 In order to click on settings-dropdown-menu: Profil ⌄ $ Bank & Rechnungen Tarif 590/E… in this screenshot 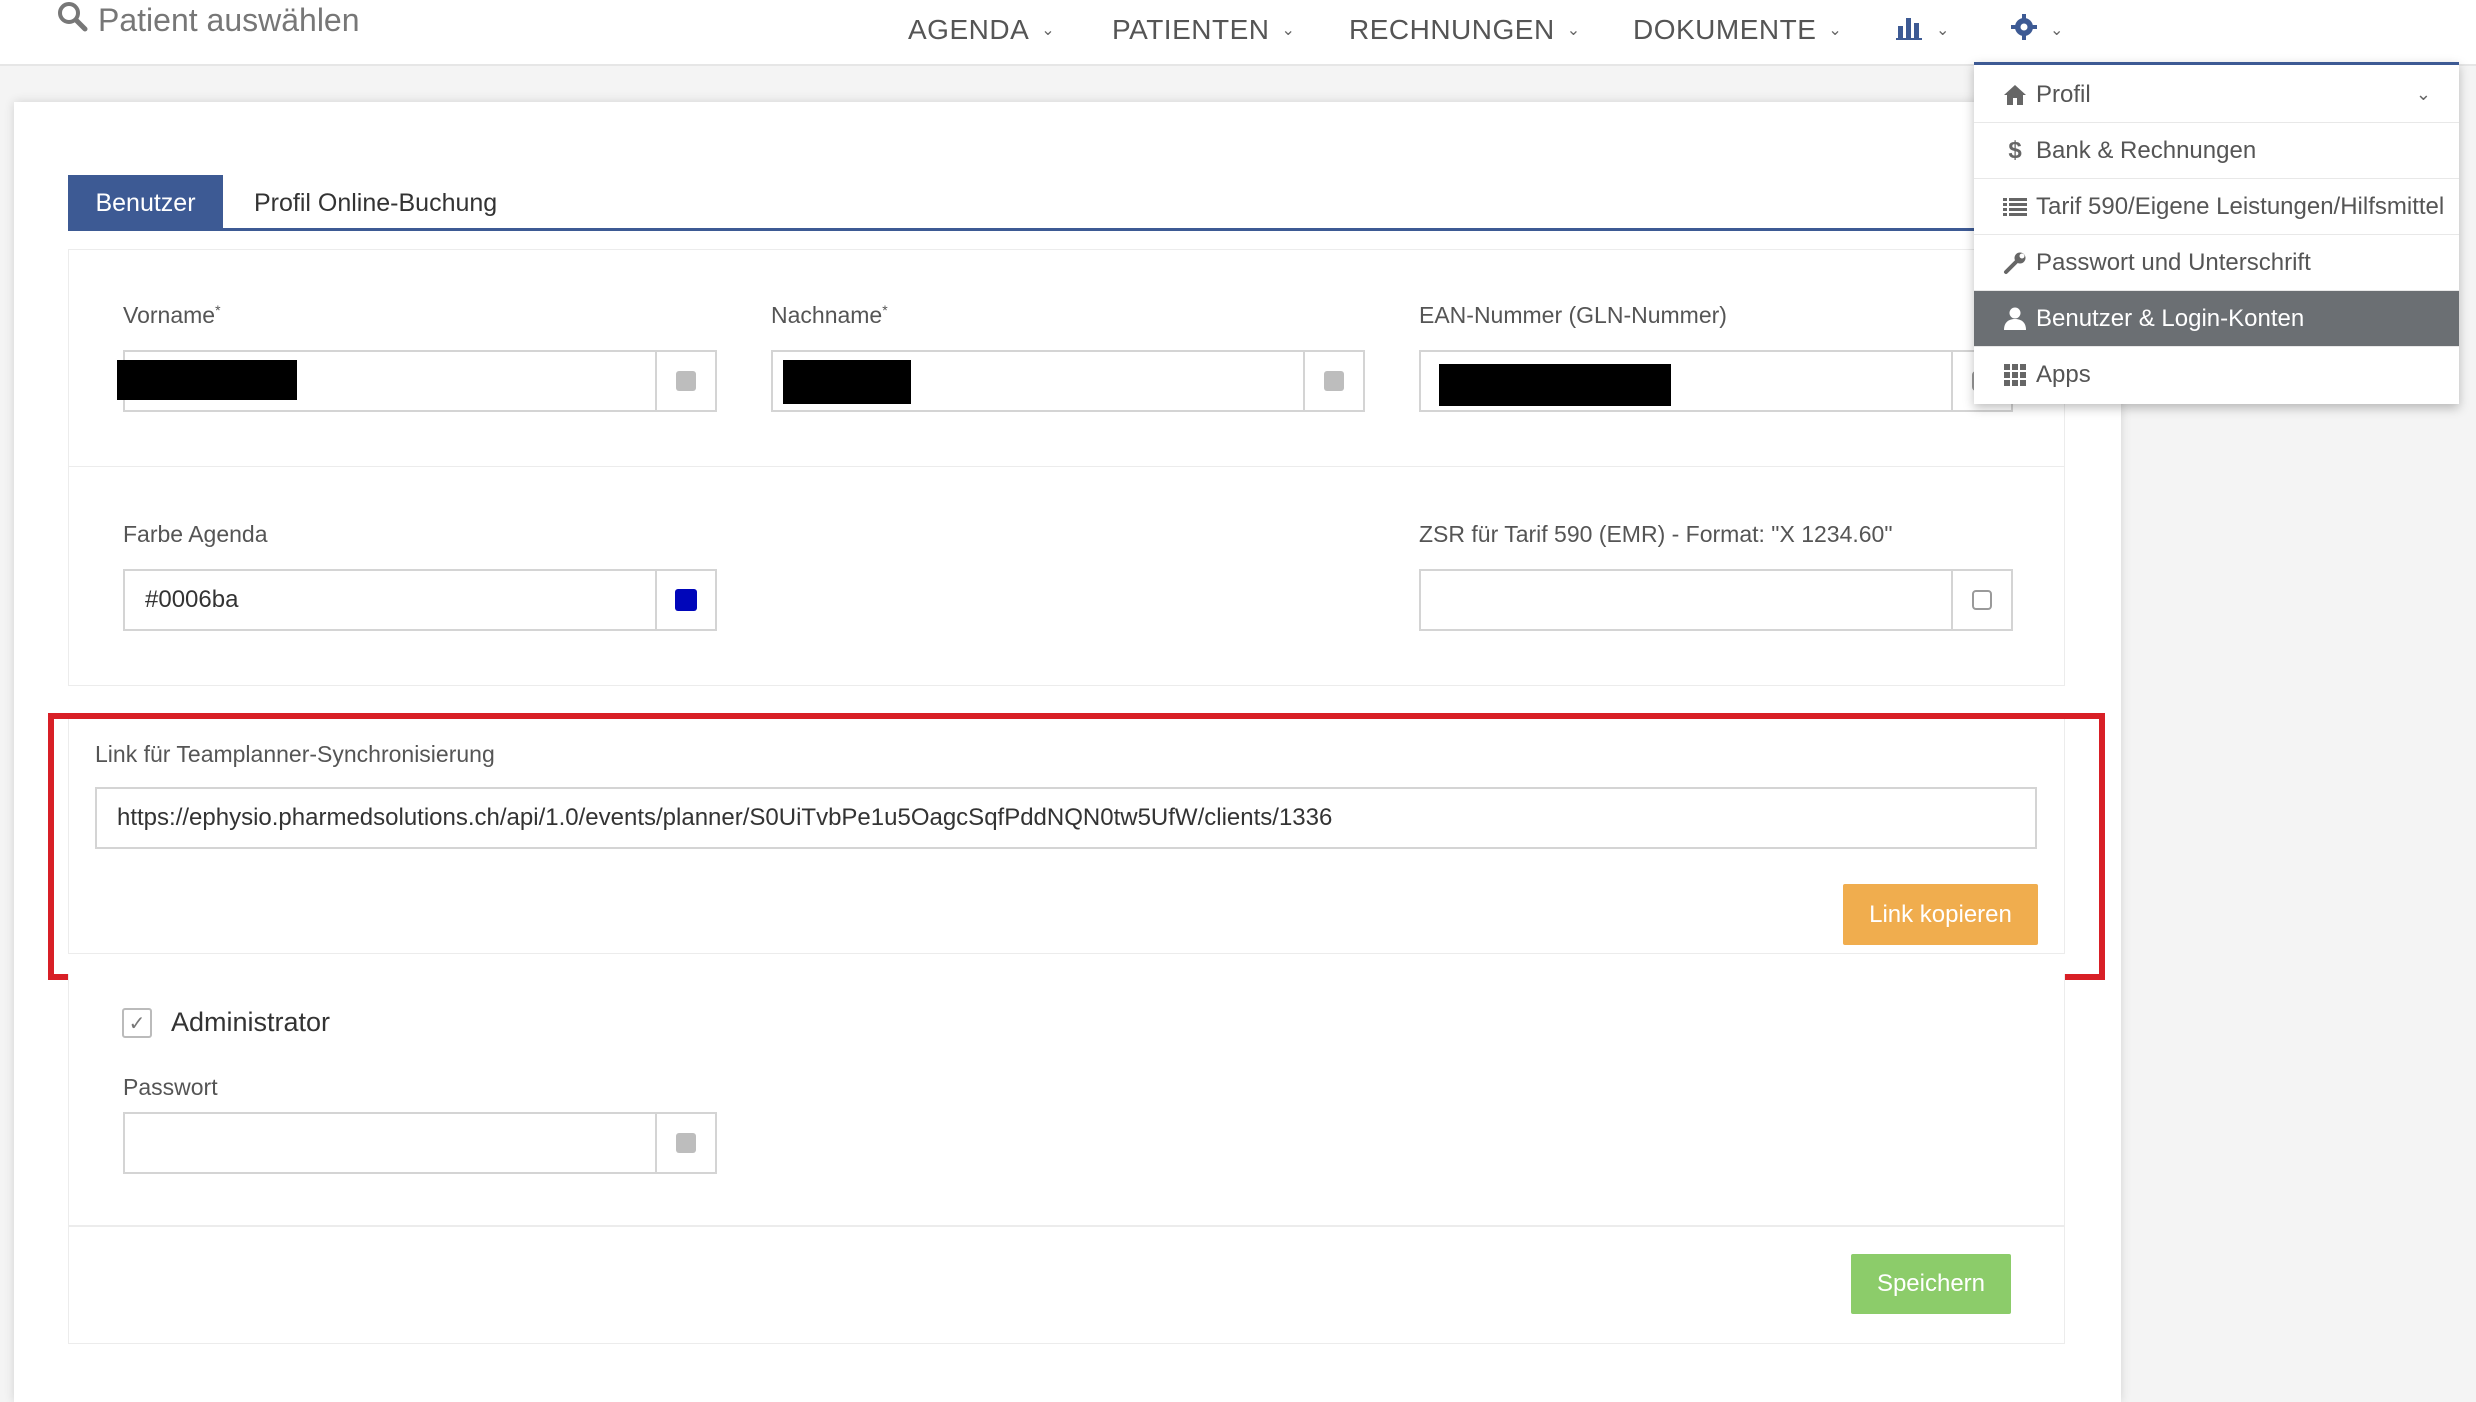, I will do `click(2216, 233)`.